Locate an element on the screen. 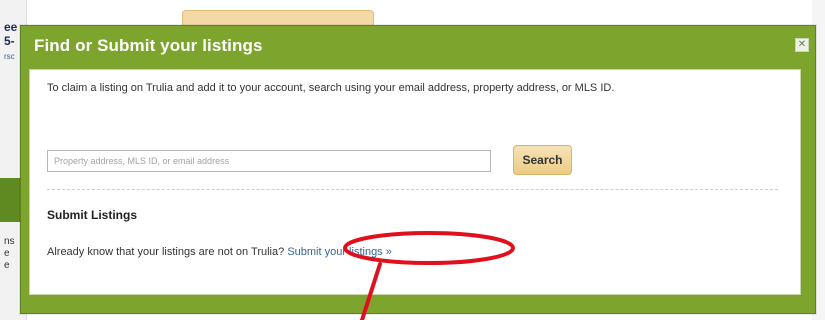 The image size is (825, 320). submit-listings-link: Submit your listings » is located at coordinates (339, 252).